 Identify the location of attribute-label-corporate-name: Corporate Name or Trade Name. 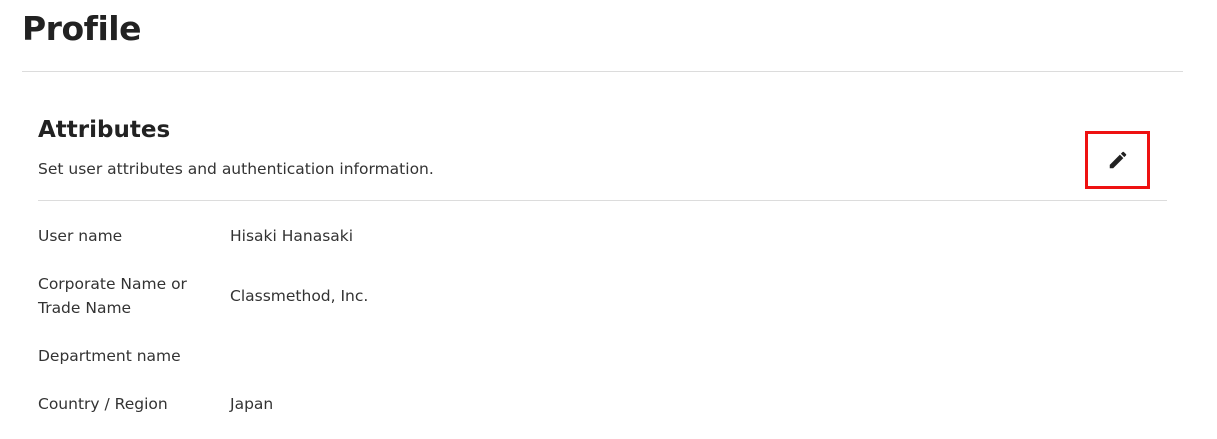
(128, 296).